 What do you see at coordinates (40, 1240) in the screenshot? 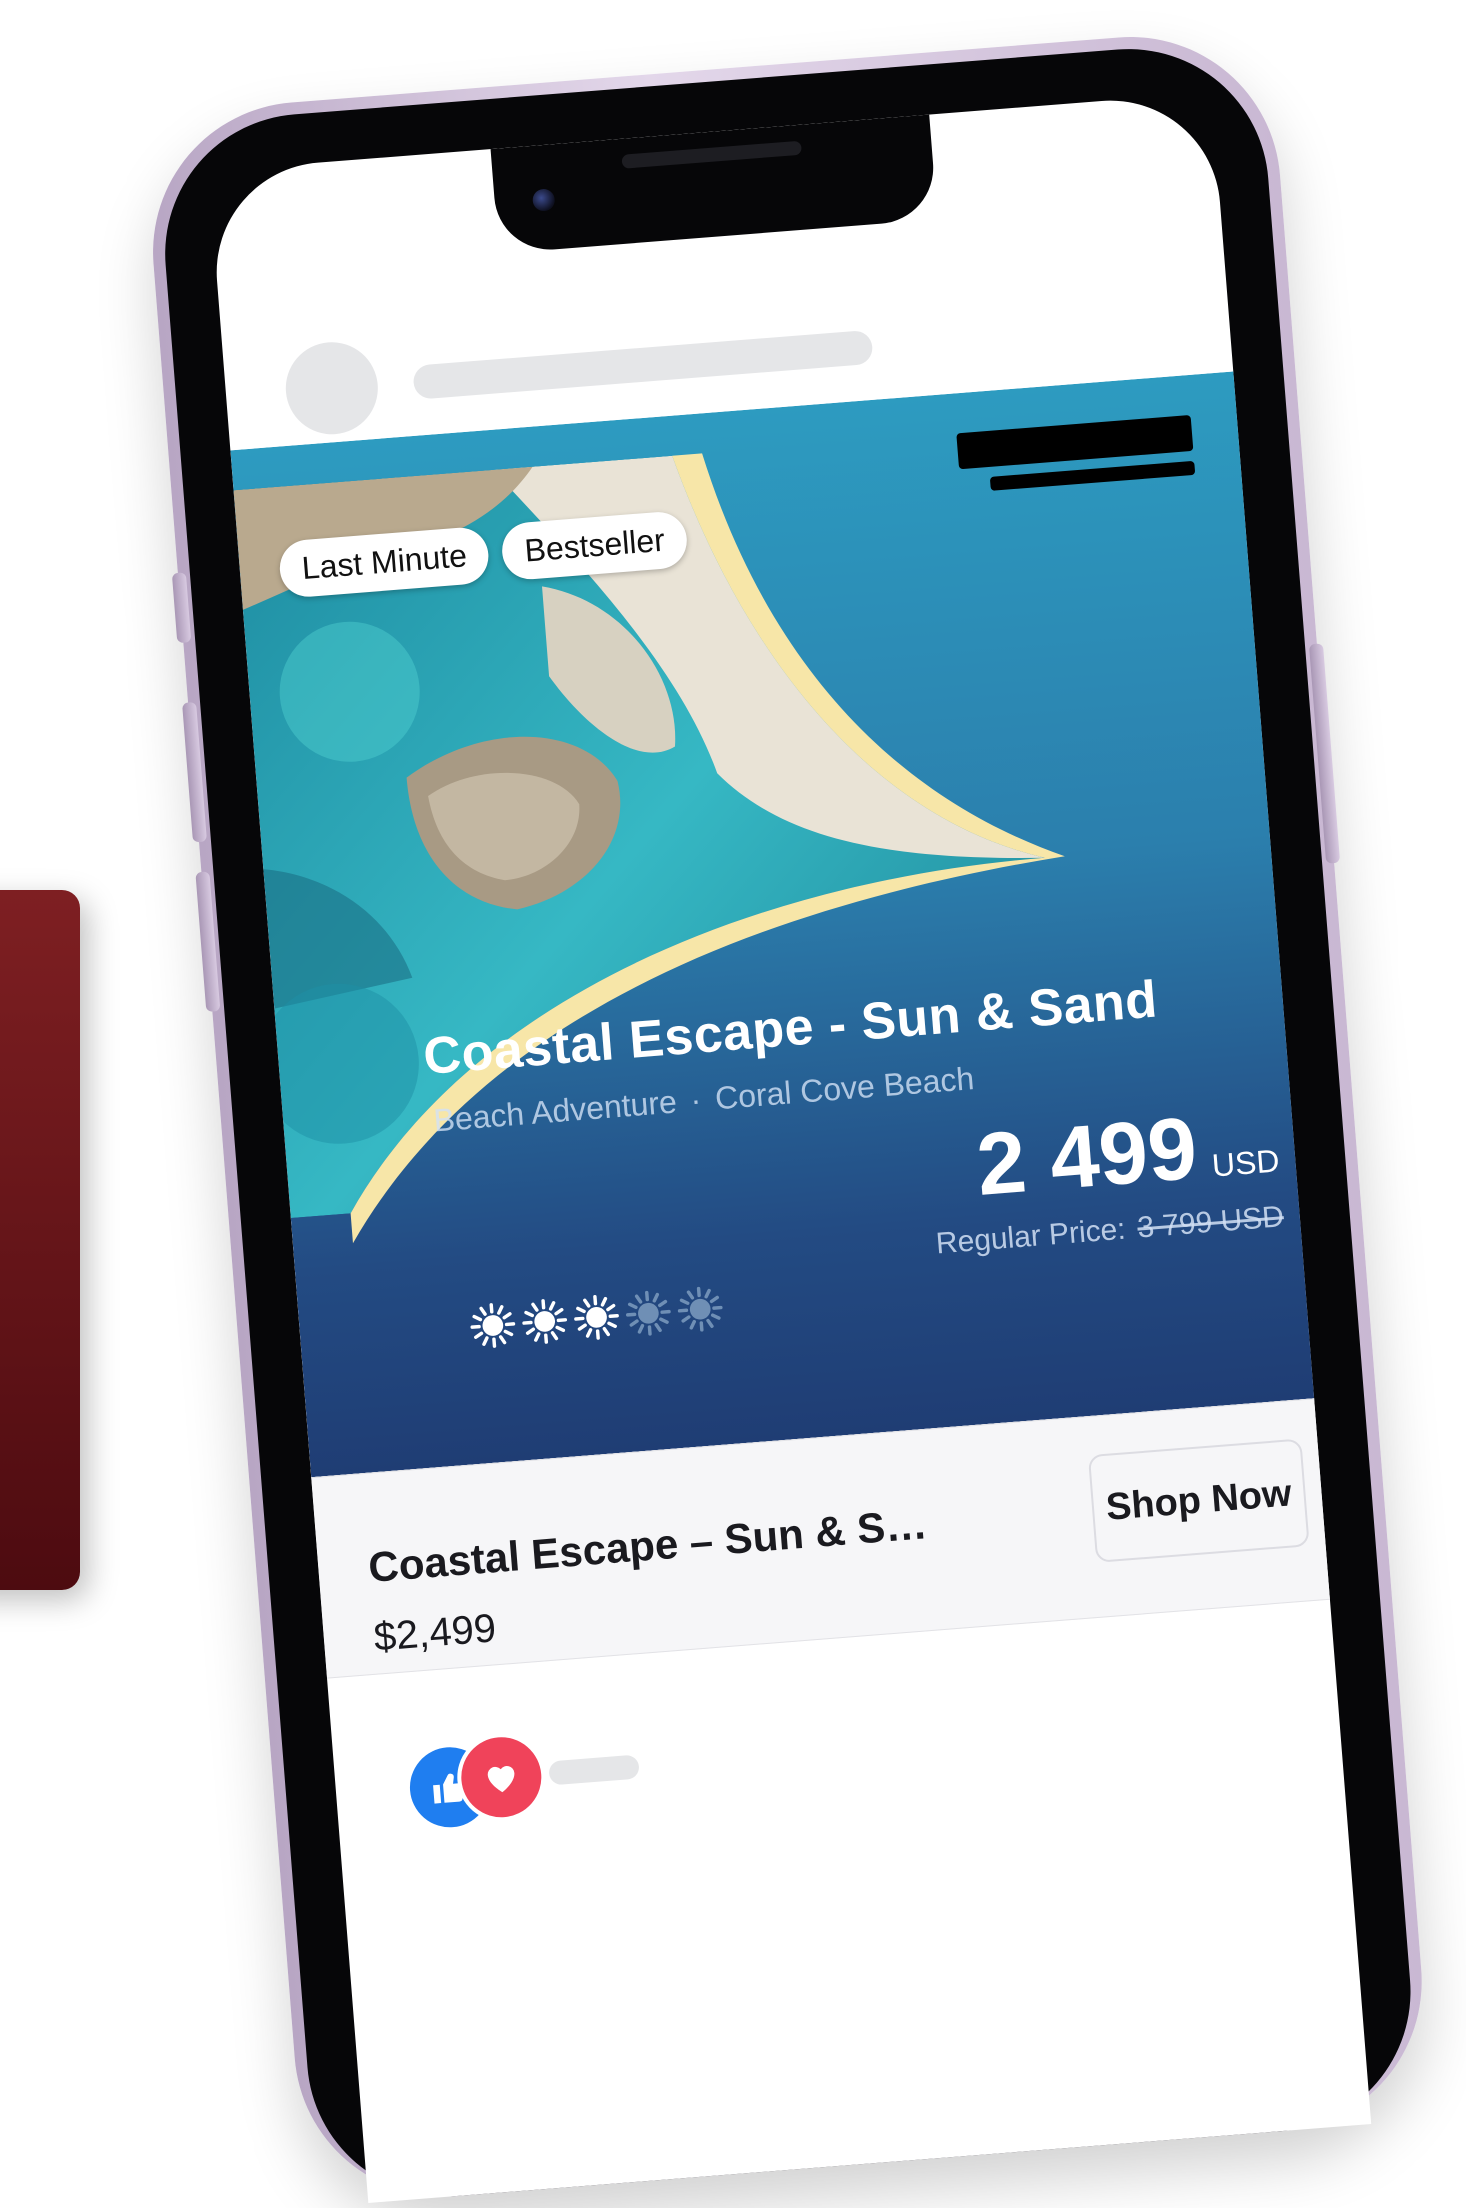
I see `background-card` at bounding box center [40, 1240].